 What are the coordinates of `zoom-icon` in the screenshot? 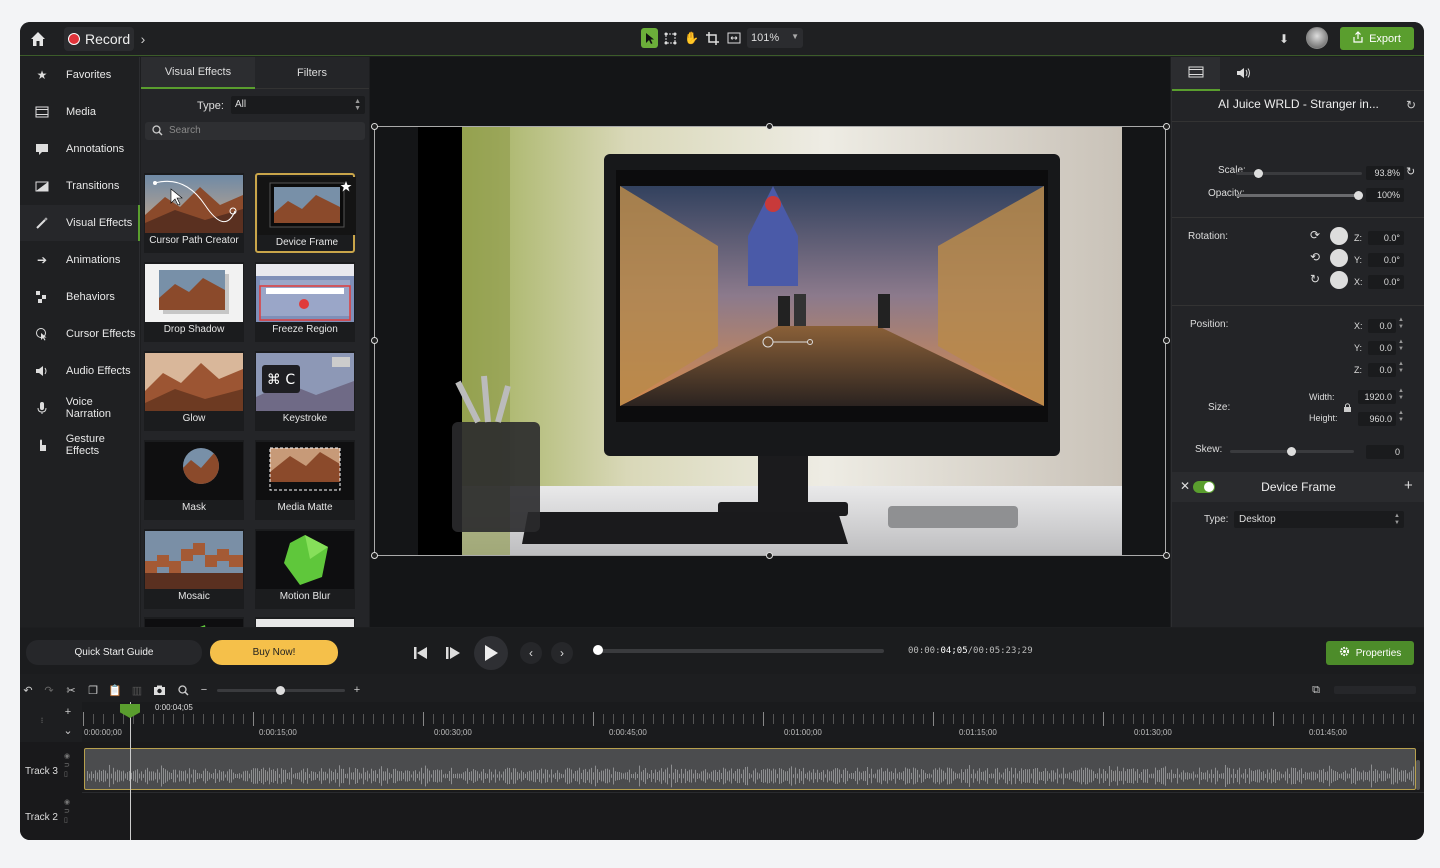 It's located at (183, 690).